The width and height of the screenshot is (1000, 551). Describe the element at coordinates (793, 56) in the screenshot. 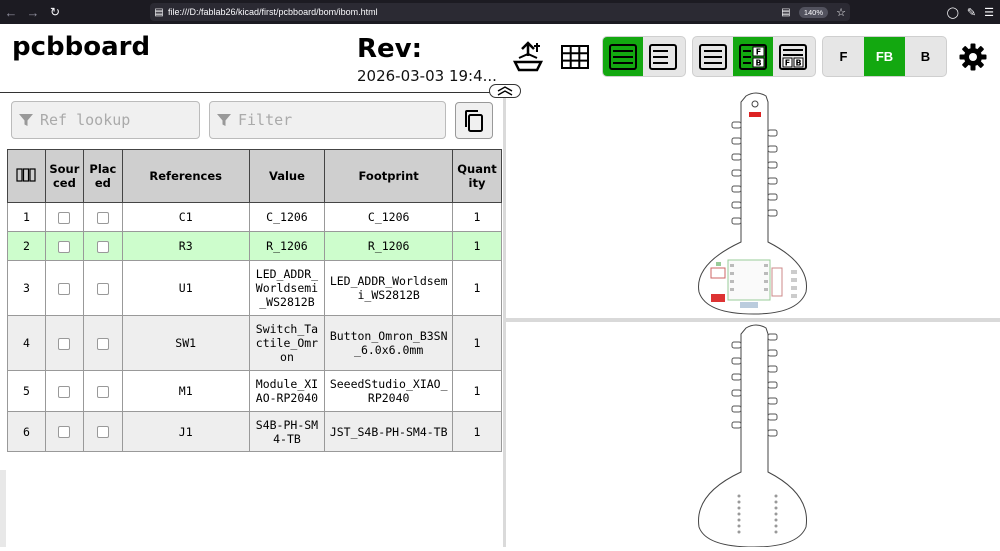

I see `bom-f-b-split-icon: F B` at that location.